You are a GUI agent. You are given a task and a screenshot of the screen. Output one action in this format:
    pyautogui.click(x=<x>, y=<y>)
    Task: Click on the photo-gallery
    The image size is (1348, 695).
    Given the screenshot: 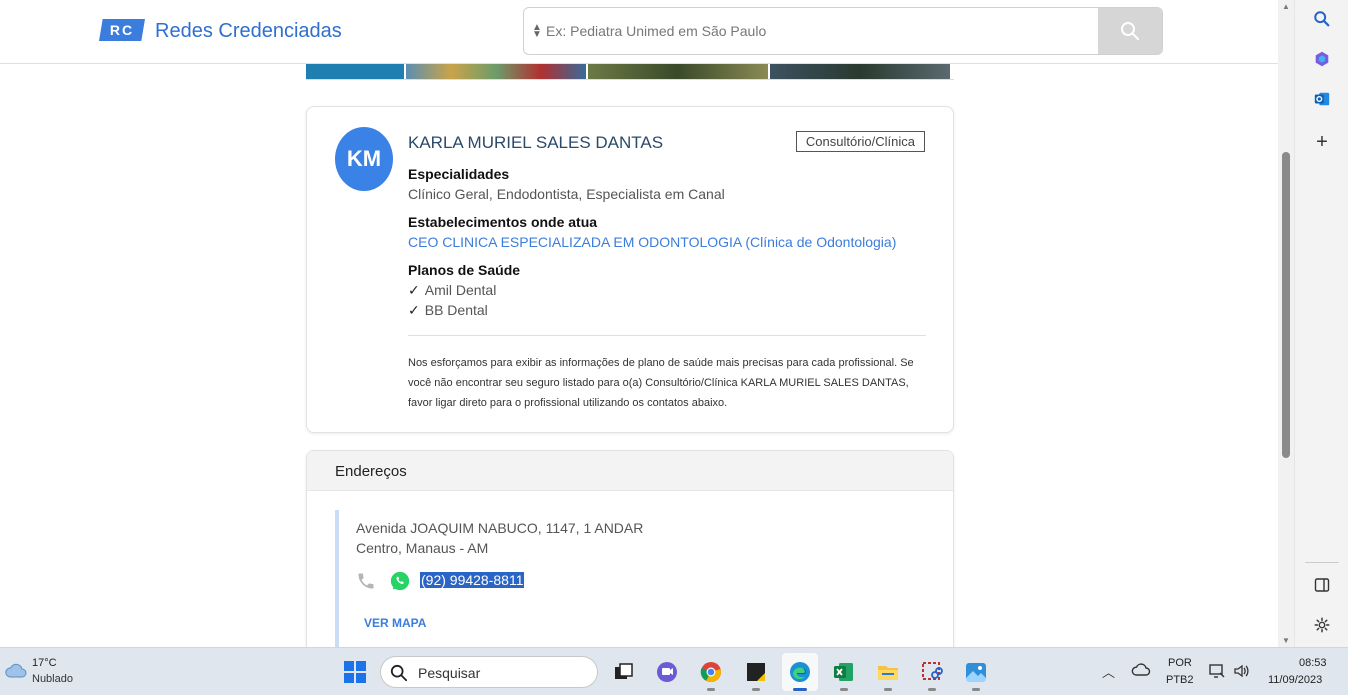 What is the action you would take?
    pyautogui.click(x=630, y=72)
    